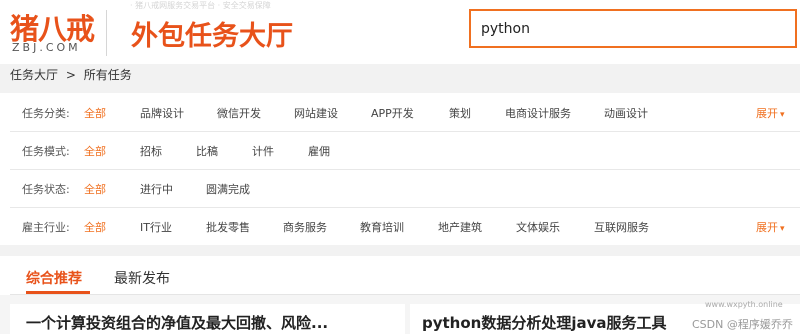 The image size is (800, 334). Describe the element at coordinates (58, 292) in the screenshot. I see `active-tab-indicator` at that location.